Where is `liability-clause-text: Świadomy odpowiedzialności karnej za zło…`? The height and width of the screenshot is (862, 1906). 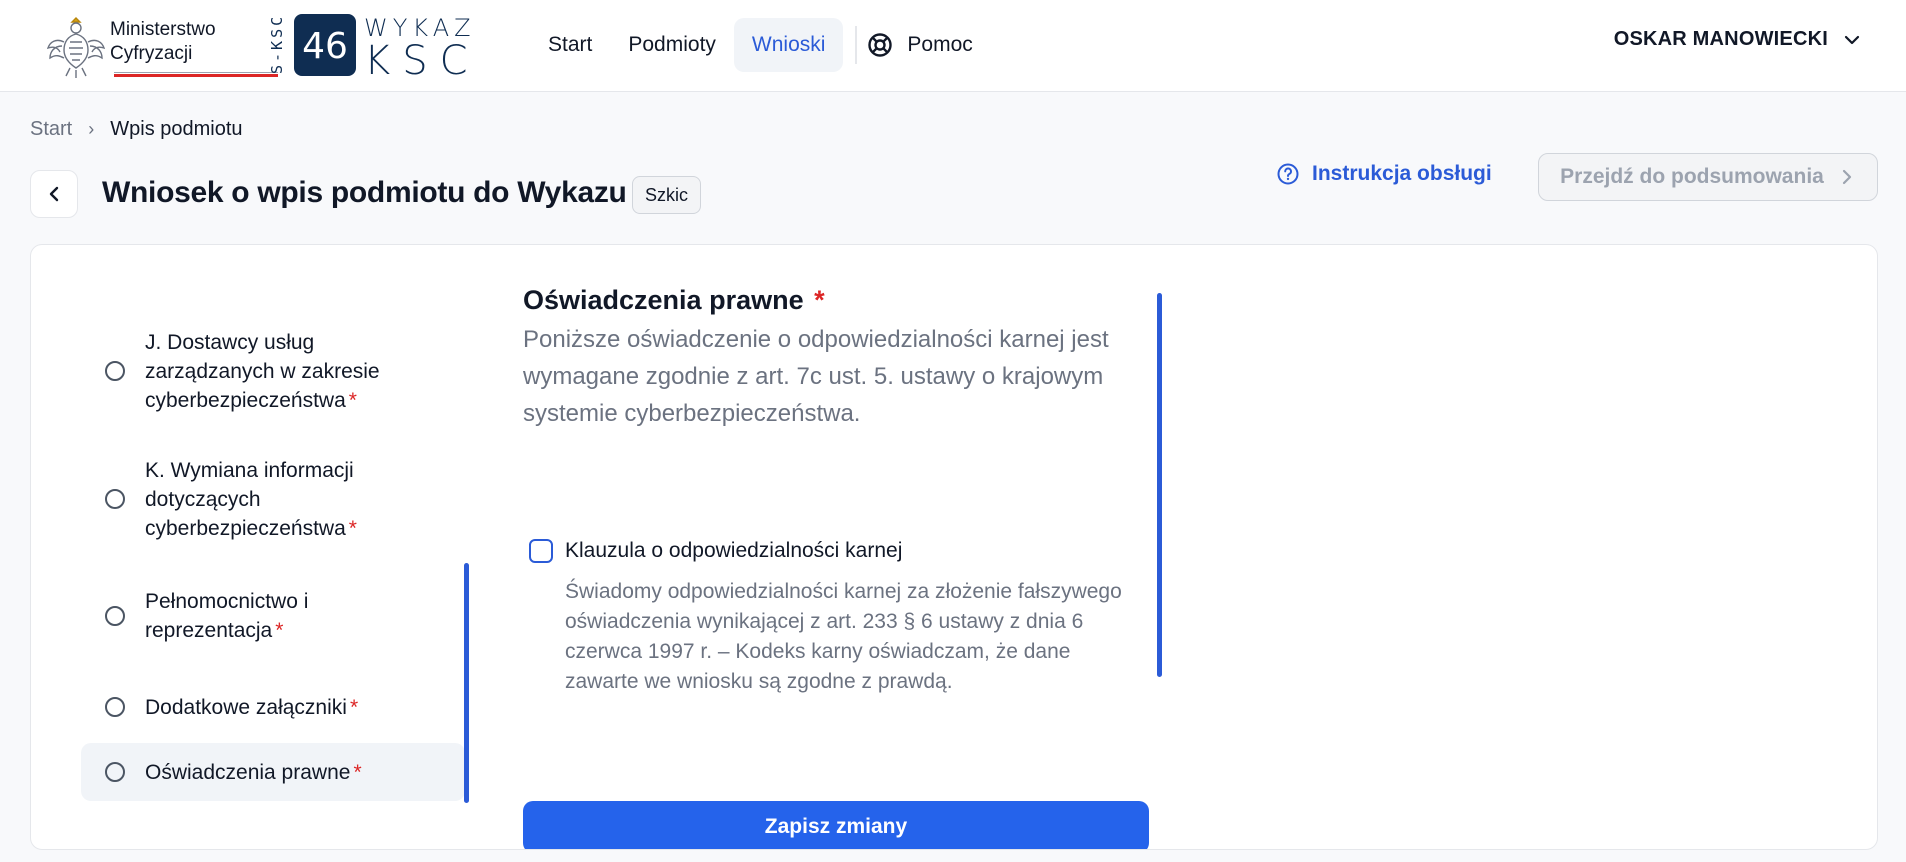 liability-clause-text: Świadomy odpowiedzialności karnej za zło… is located at coordinates (843, 636).